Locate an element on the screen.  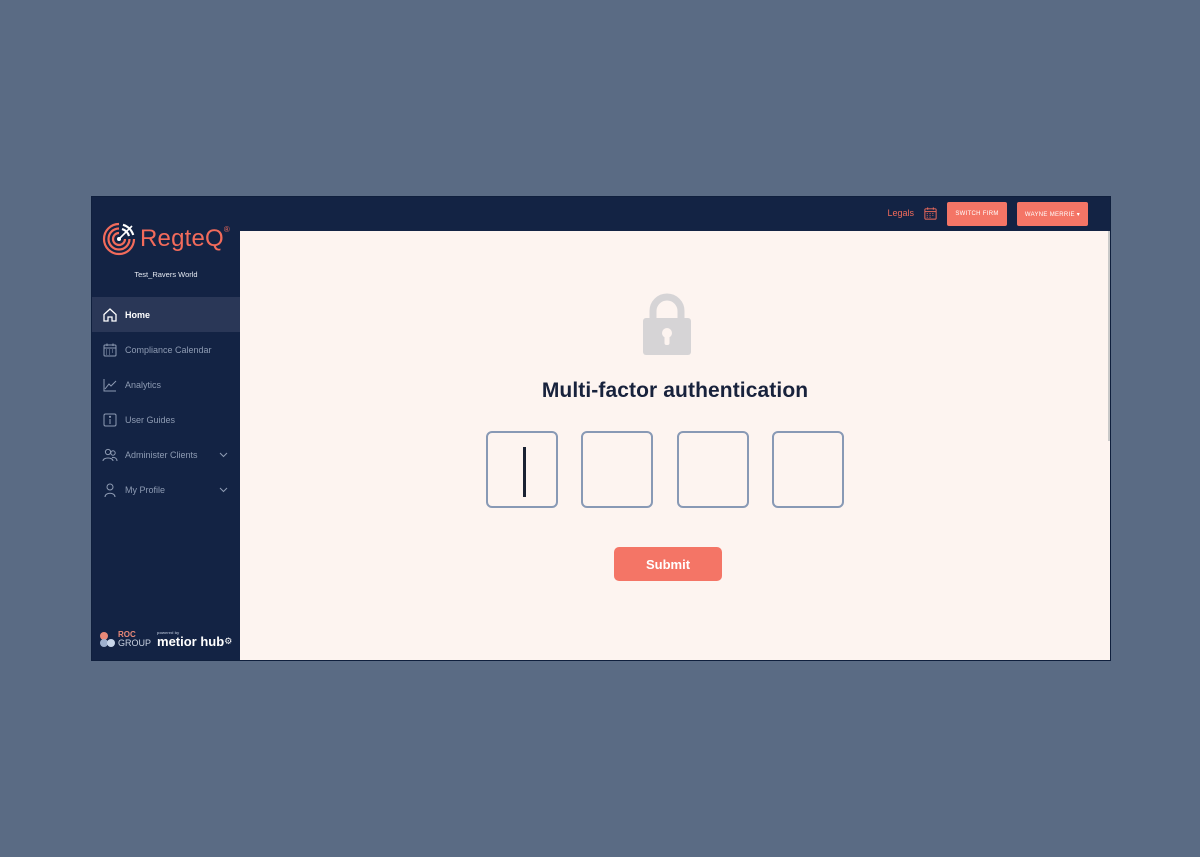
metior-hub-logo: powered by metior hub⚙ is located at coordinates (194, 639).